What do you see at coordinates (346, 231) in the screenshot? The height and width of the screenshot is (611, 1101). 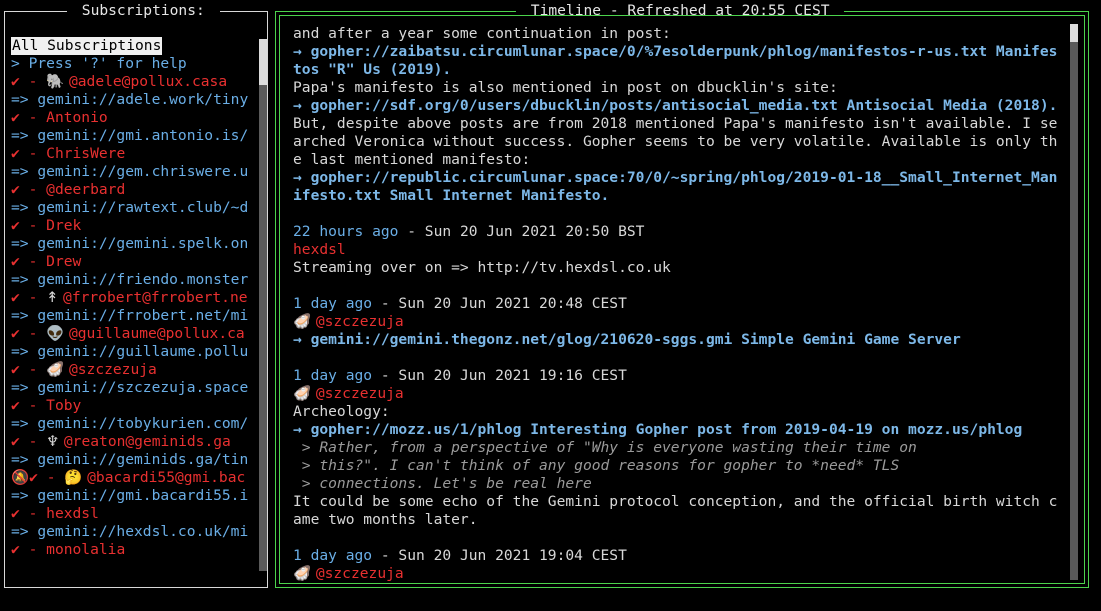 I see `post-relative-time: 22 hours ago` at bounding box center [346, 231].